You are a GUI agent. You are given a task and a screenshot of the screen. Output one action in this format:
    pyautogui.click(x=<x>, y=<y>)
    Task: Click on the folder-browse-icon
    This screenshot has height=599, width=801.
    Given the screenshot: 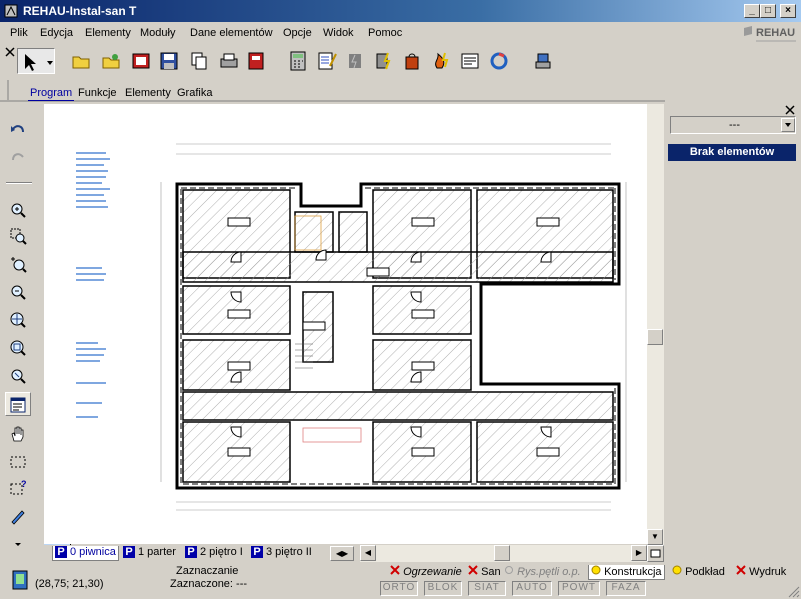 What is the action you would take?
    pyautogui.click(x=111, y=61)
    